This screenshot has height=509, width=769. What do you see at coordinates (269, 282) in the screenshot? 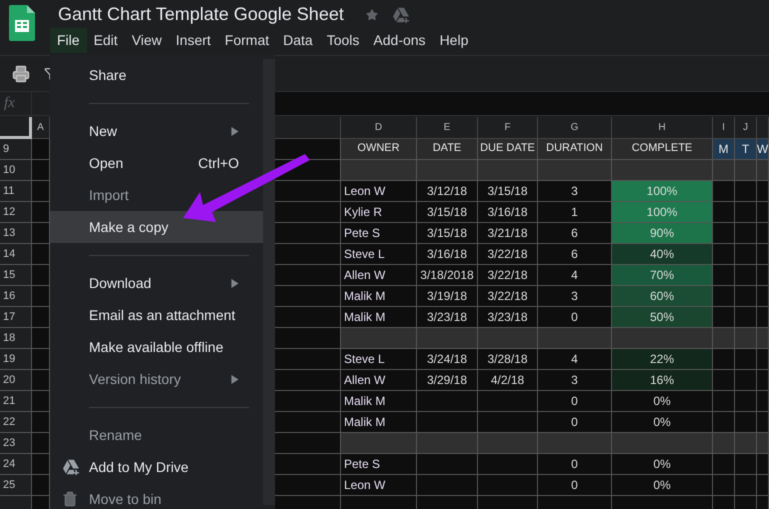
I see `menu-scrollbar` at bounding box center [269, 282].